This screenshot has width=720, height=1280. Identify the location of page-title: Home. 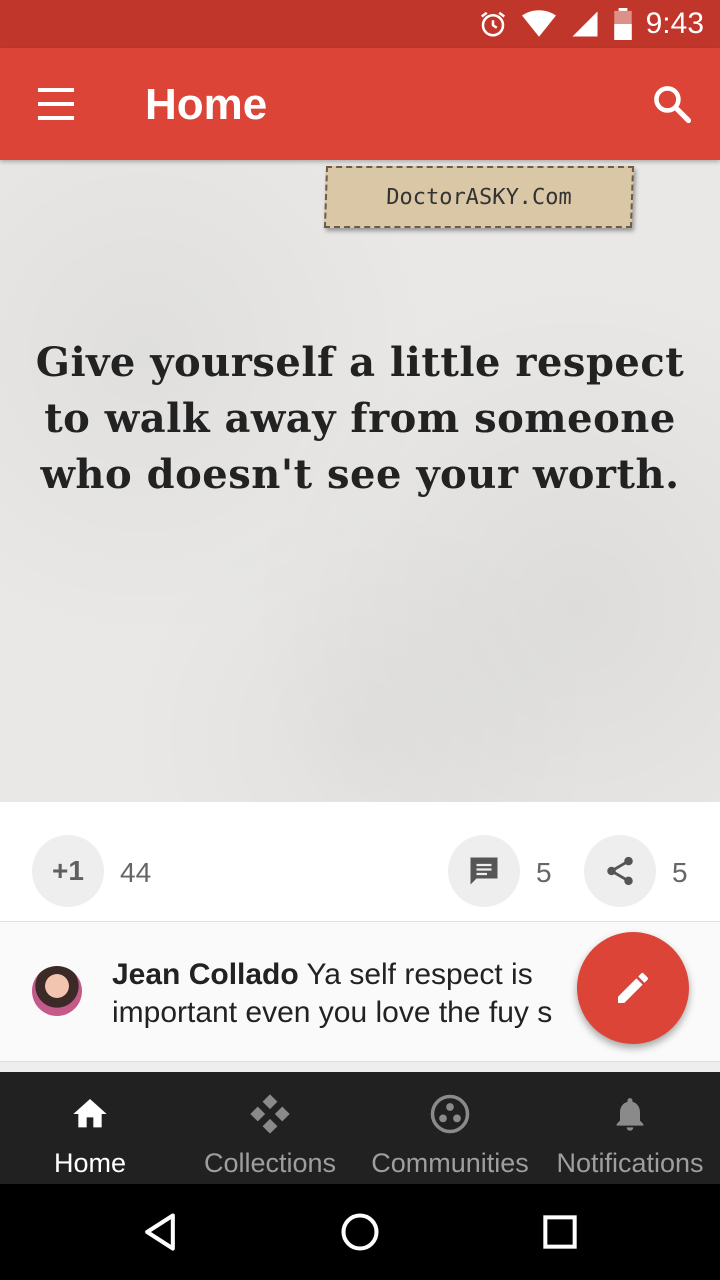
(206, 104).